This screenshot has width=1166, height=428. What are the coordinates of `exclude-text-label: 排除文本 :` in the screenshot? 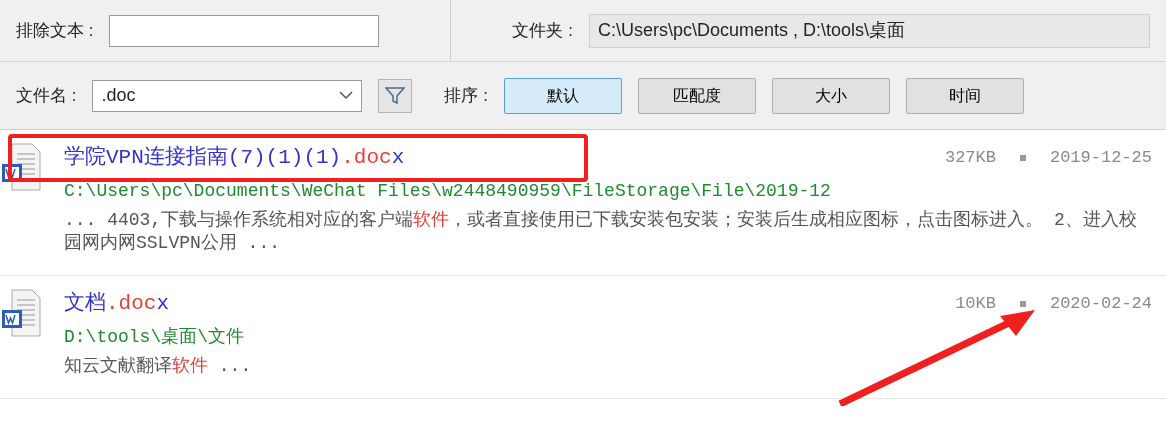 It's located at (55, 30).